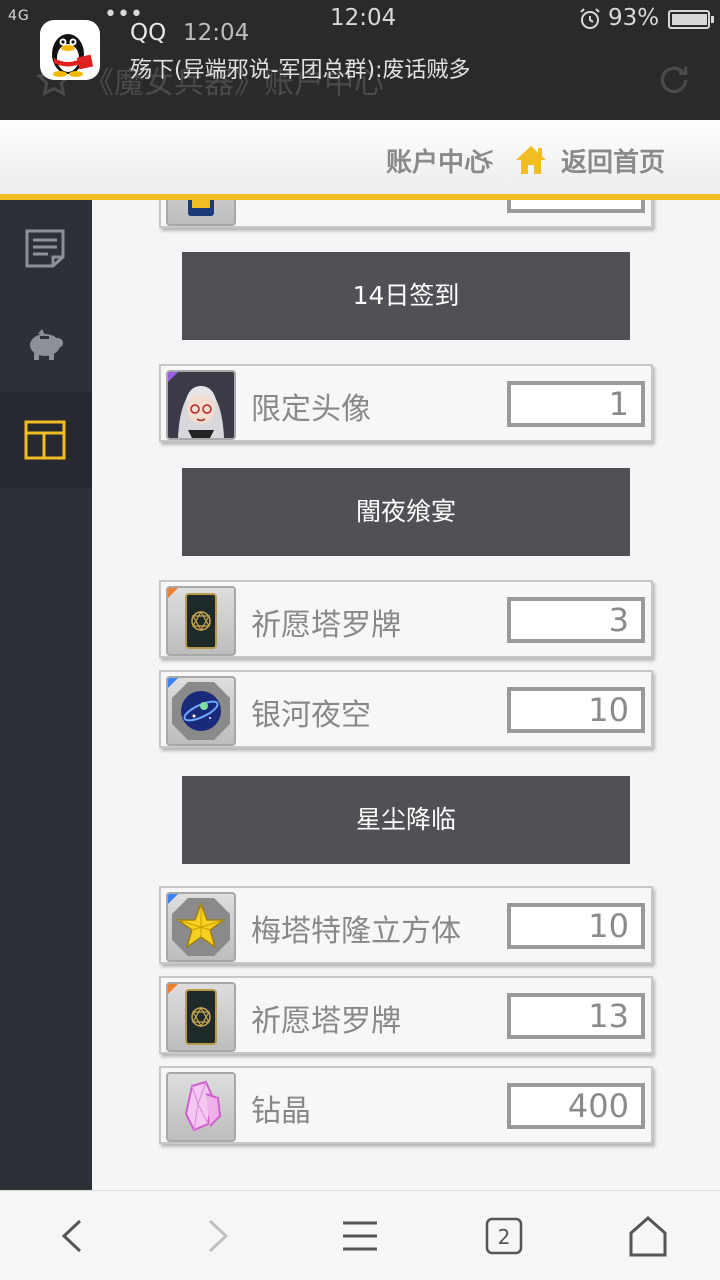  I want to click on star-cube-icon, so click(201, 927).